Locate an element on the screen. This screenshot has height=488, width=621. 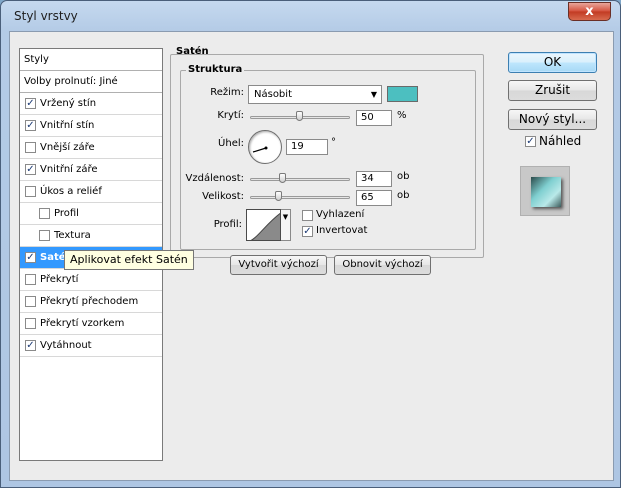
close-button: x is located at coordinates (589, 11).